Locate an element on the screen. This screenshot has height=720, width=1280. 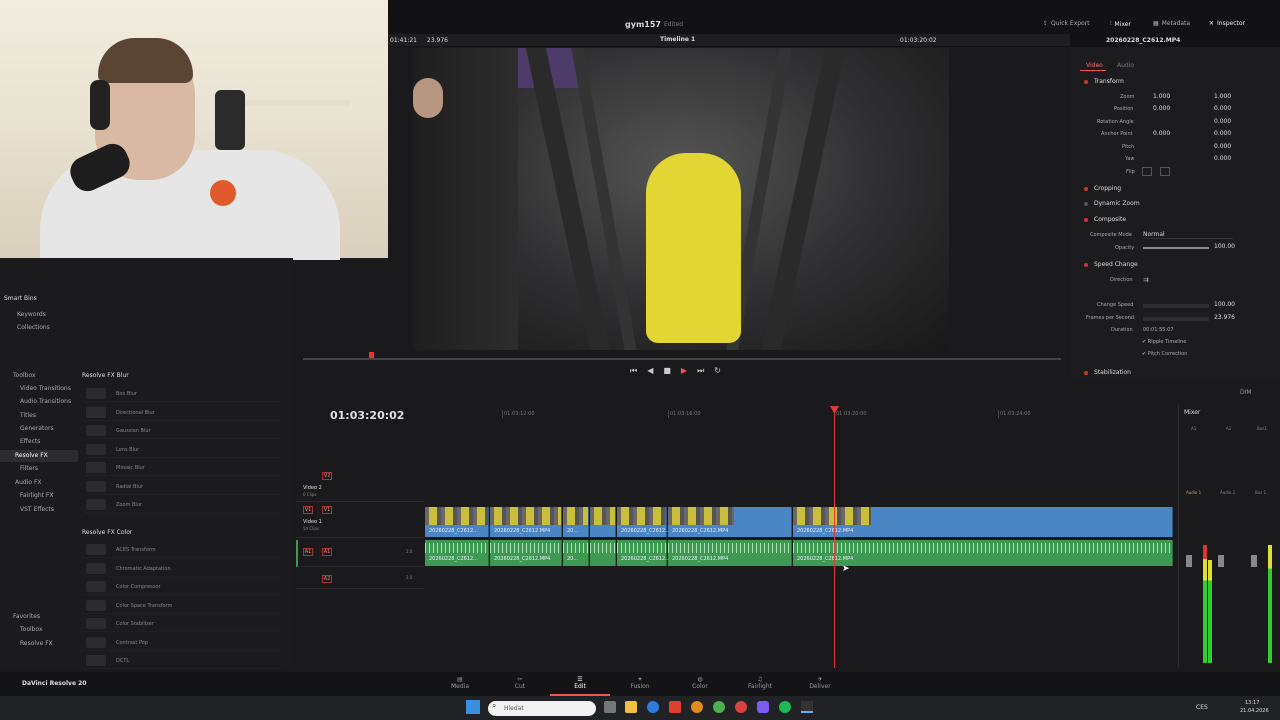
page-fusion: ✦ Fusion is located at coordinates (640, 683).